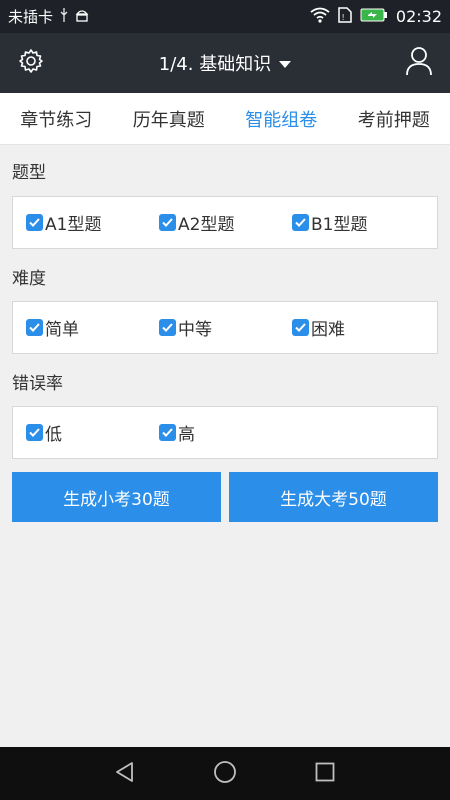  What do you see at coordinates (225, 432) in the screenshot?
I see `error-rate-options: 低 高` at bounding box center [225, 432].